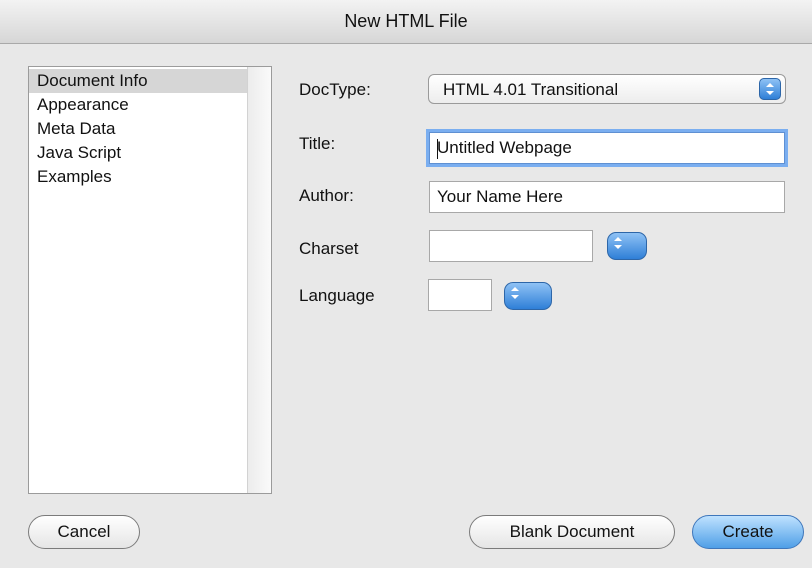 The width and height of the screenshot is (812, 568). What do you see at coordinates (437, 149) in the screenshot?
I see `text-cursor` at bounding box center [437, 149].